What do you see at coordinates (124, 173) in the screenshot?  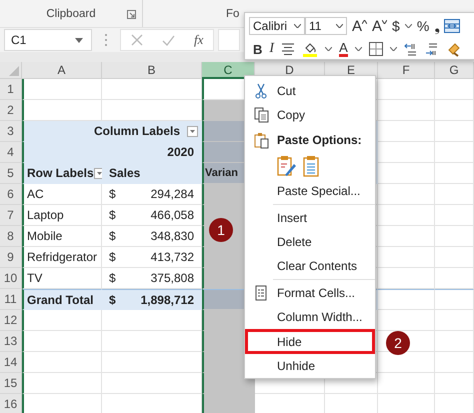 I see `cell-text: Sales` at bounding box center [124, 173].